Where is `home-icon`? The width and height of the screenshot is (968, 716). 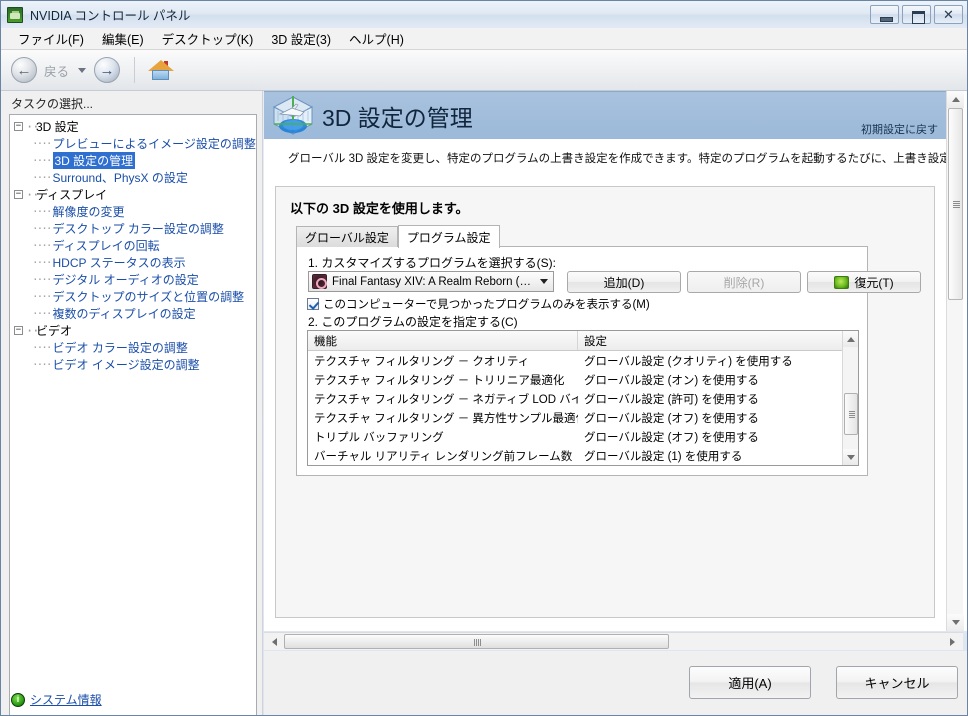
home-icon is located at coordinates (161, 70).